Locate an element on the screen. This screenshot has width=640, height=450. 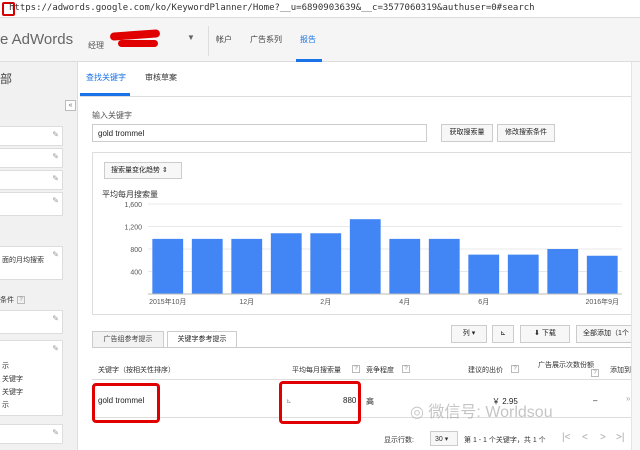
y-tick-label: 800 is located at coordinates (136, 250).